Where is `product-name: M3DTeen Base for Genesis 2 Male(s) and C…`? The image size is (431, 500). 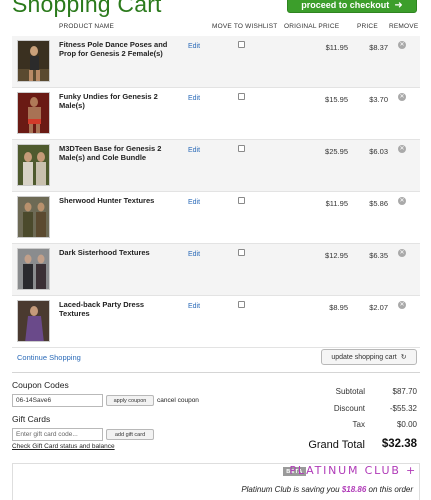
product-name: M3DTeen Base for Genesis 2 Male(s) and C… is located at coordinates (110, 153).